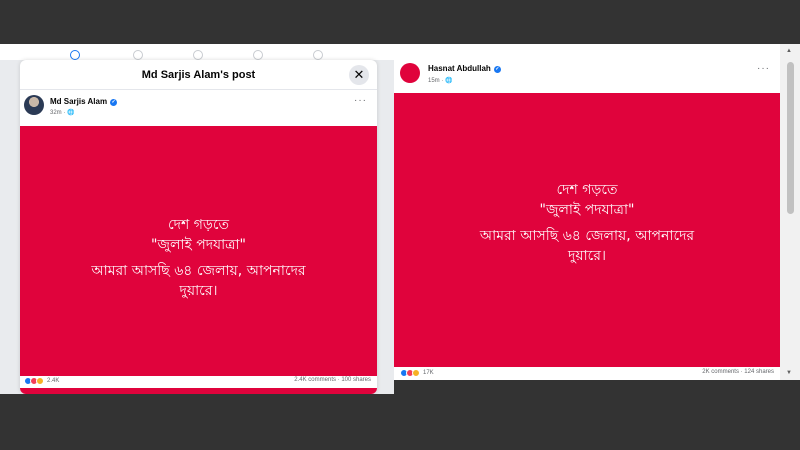 The image size is (800, 450). I want to click on post-stats: 17K 2K comments · 124 shares, so click(587, 374).